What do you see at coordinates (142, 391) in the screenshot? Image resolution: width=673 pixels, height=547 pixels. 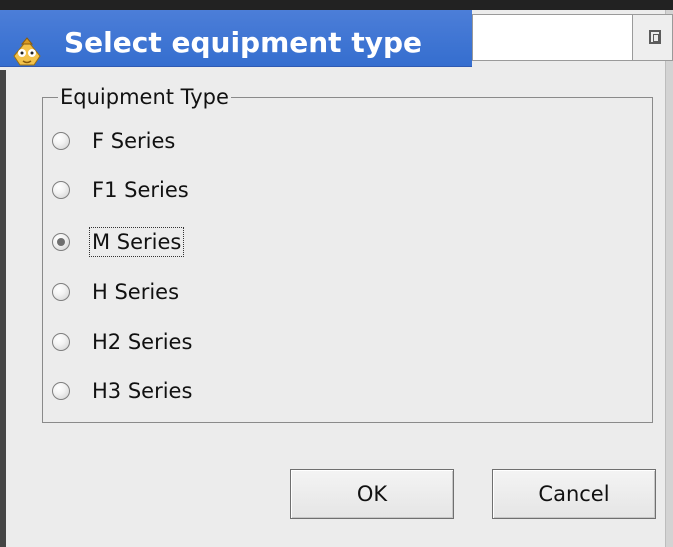 I see `radio-label: H3 Series` at bounding box center [142, 391].